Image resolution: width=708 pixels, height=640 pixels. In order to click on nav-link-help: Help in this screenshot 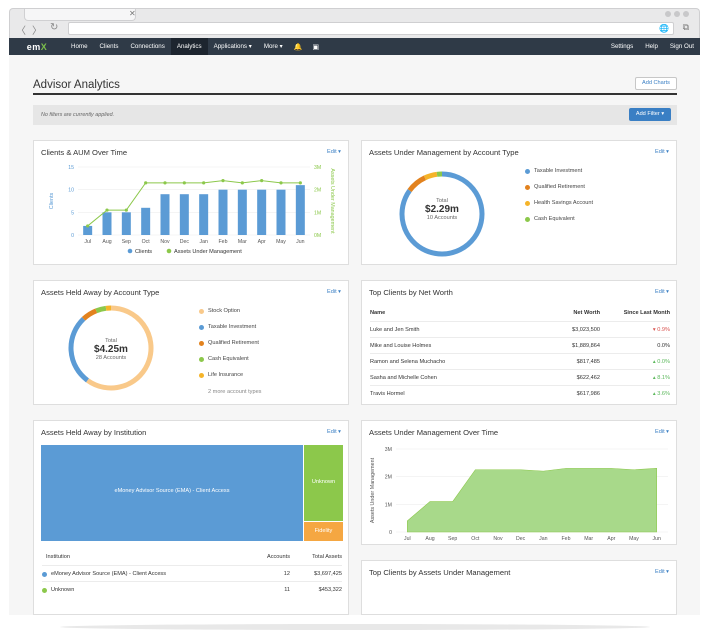, I will do `click(651, 46)`.